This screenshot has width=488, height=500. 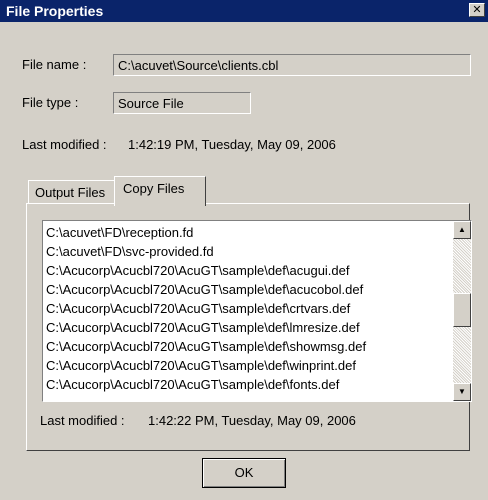 I want to click on copy-last-modified-value: 1:42:22 PM, Tuesday, May 09, 2006, so click(x=252, y=420).